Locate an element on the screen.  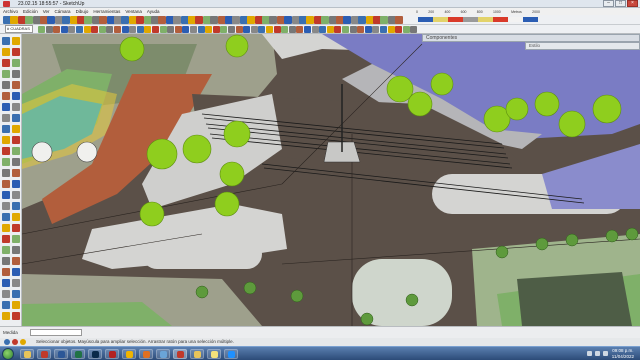
taskbar-chrome is located at coordinates (129, 354).